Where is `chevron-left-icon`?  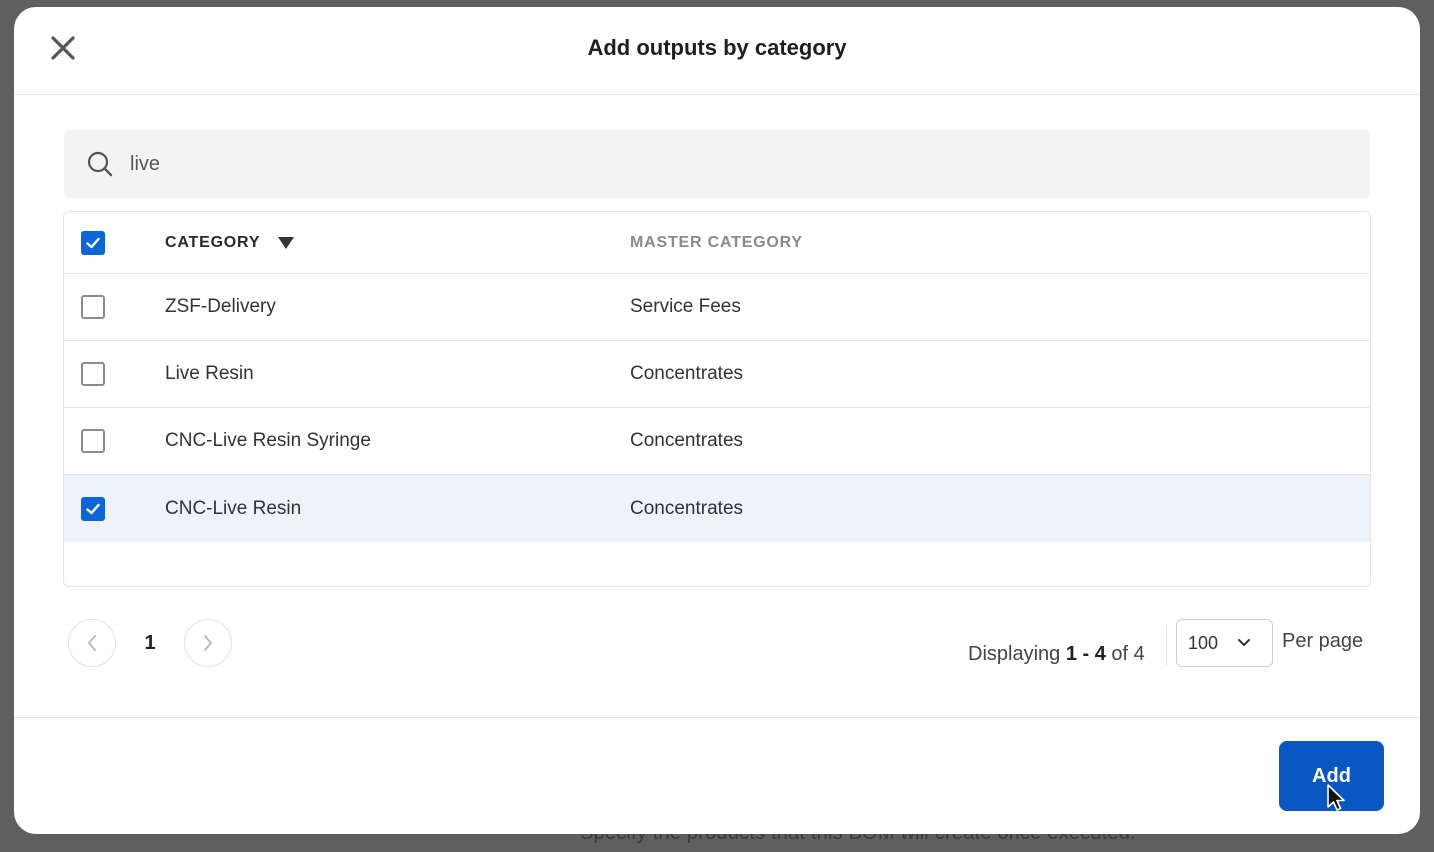 chevron-left-icon is located at coordinates (92, 643).